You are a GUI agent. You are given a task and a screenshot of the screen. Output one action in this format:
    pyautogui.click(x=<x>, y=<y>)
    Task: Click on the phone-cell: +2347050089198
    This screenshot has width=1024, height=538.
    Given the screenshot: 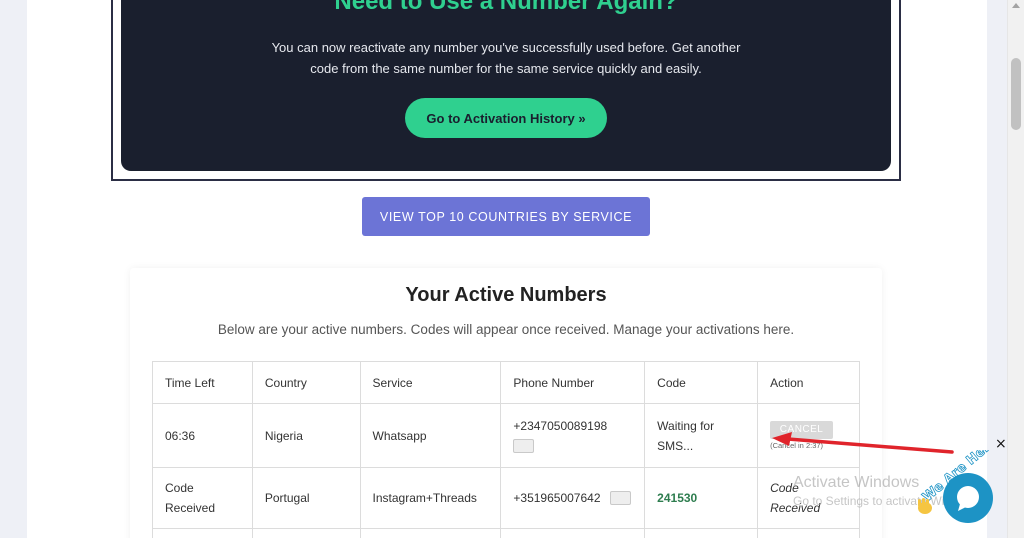 What is the action you would take?
    pyautogui.click(x=573, y=435)
    